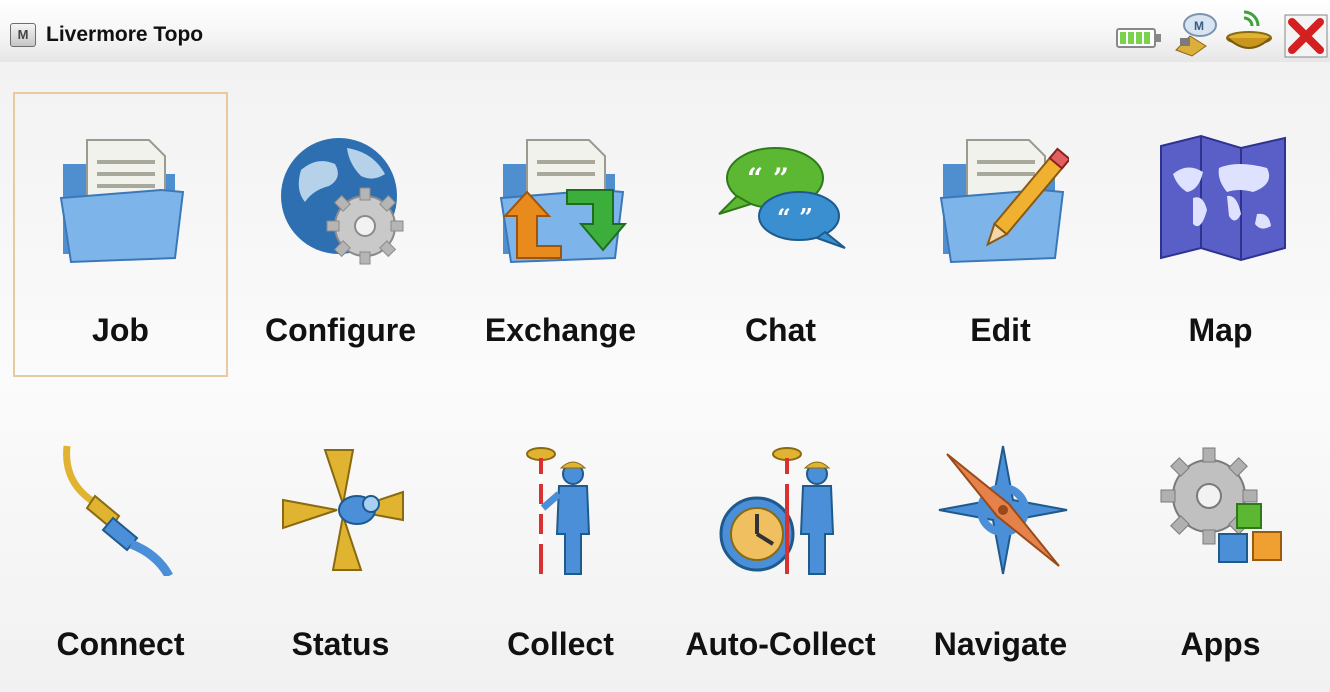  What do you see at coordinates (1220, 330) in the screenshot?
I see `map-label: Map` at bounding box center [1220, 330].